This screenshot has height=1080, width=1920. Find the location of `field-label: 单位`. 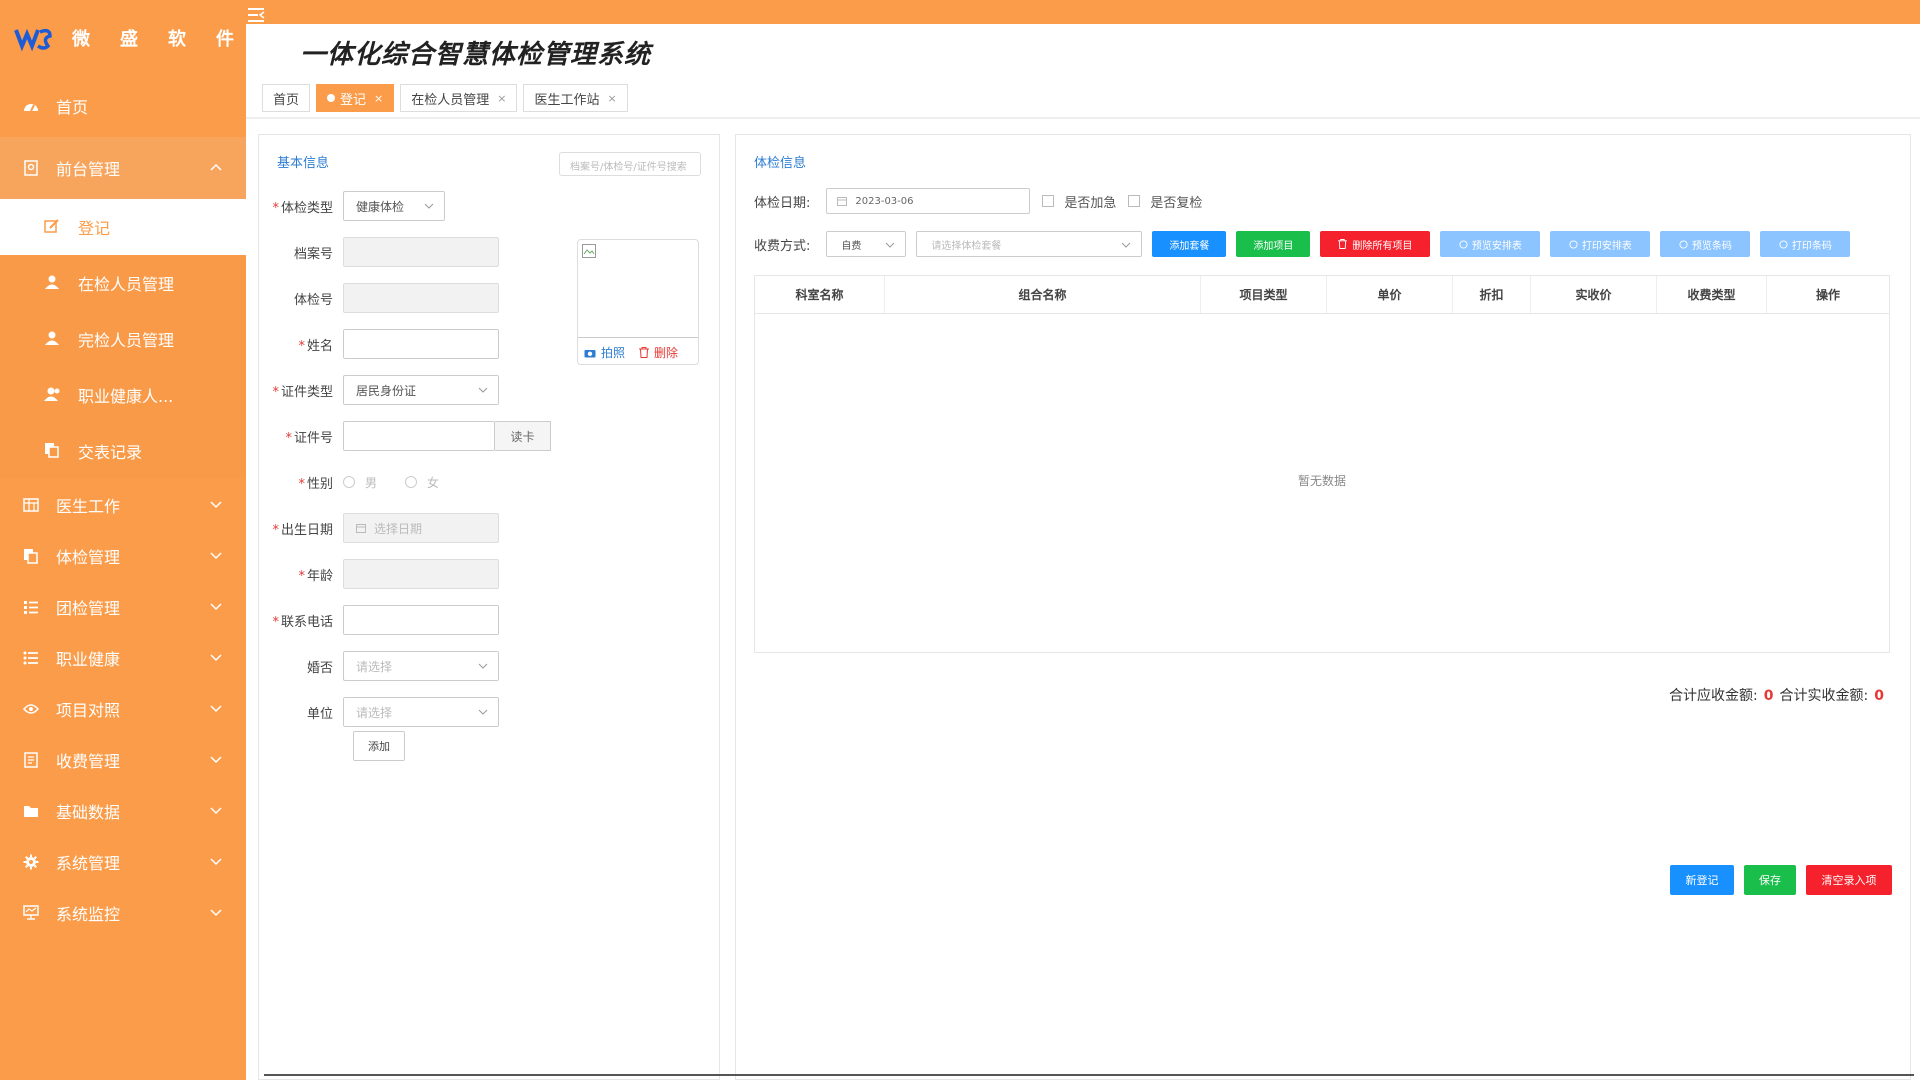

field-label: 单位 is located at coordinates (319, 714).